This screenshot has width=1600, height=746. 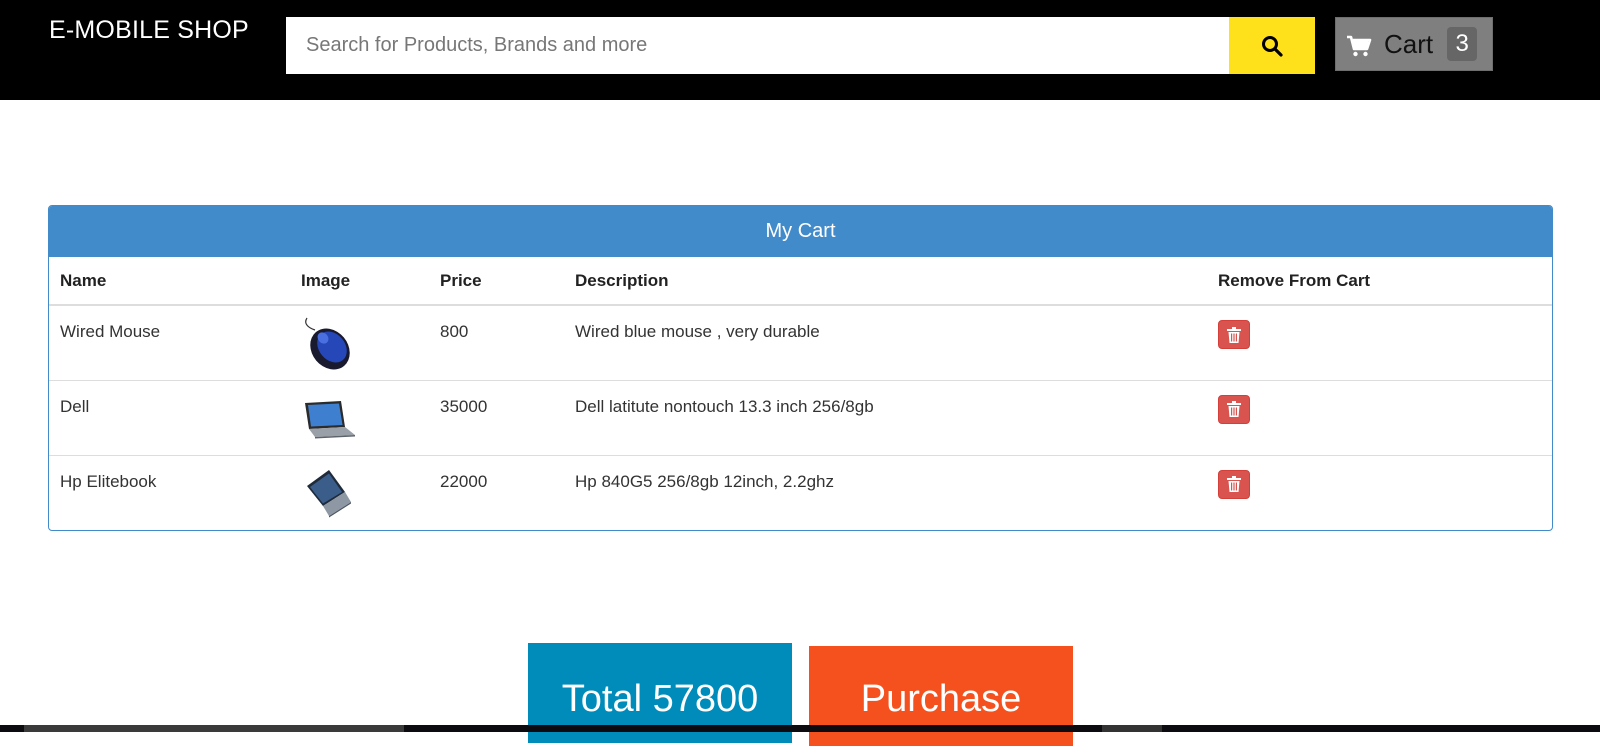 I want to click on panel-title: My Cart, so click(x=800, y=231).